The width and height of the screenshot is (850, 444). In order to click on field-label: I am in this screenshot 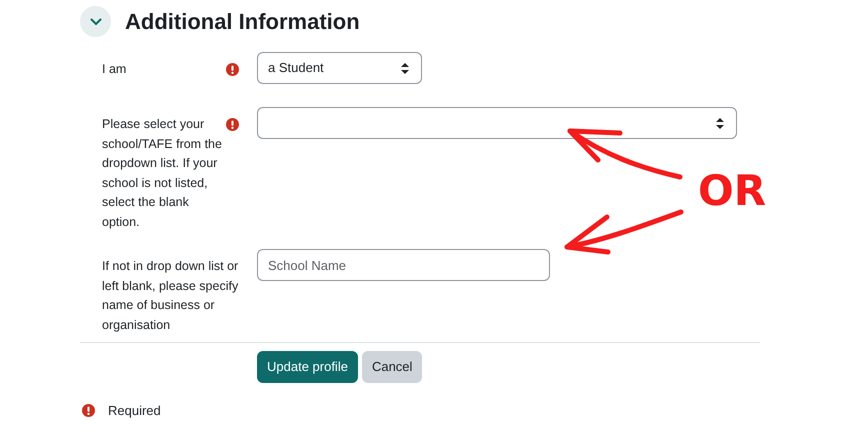, I will do `click(114, 69)`.